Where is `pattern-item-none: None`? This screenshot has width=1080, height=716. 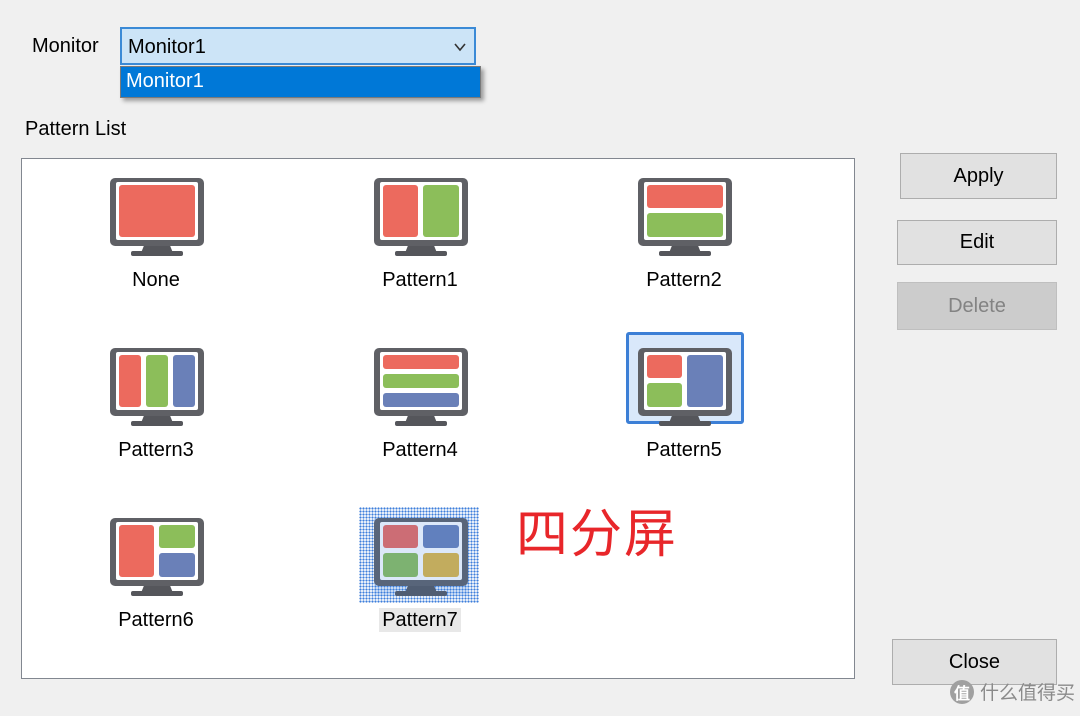
pattern-item-none: None is located at coordinates (156, 237).